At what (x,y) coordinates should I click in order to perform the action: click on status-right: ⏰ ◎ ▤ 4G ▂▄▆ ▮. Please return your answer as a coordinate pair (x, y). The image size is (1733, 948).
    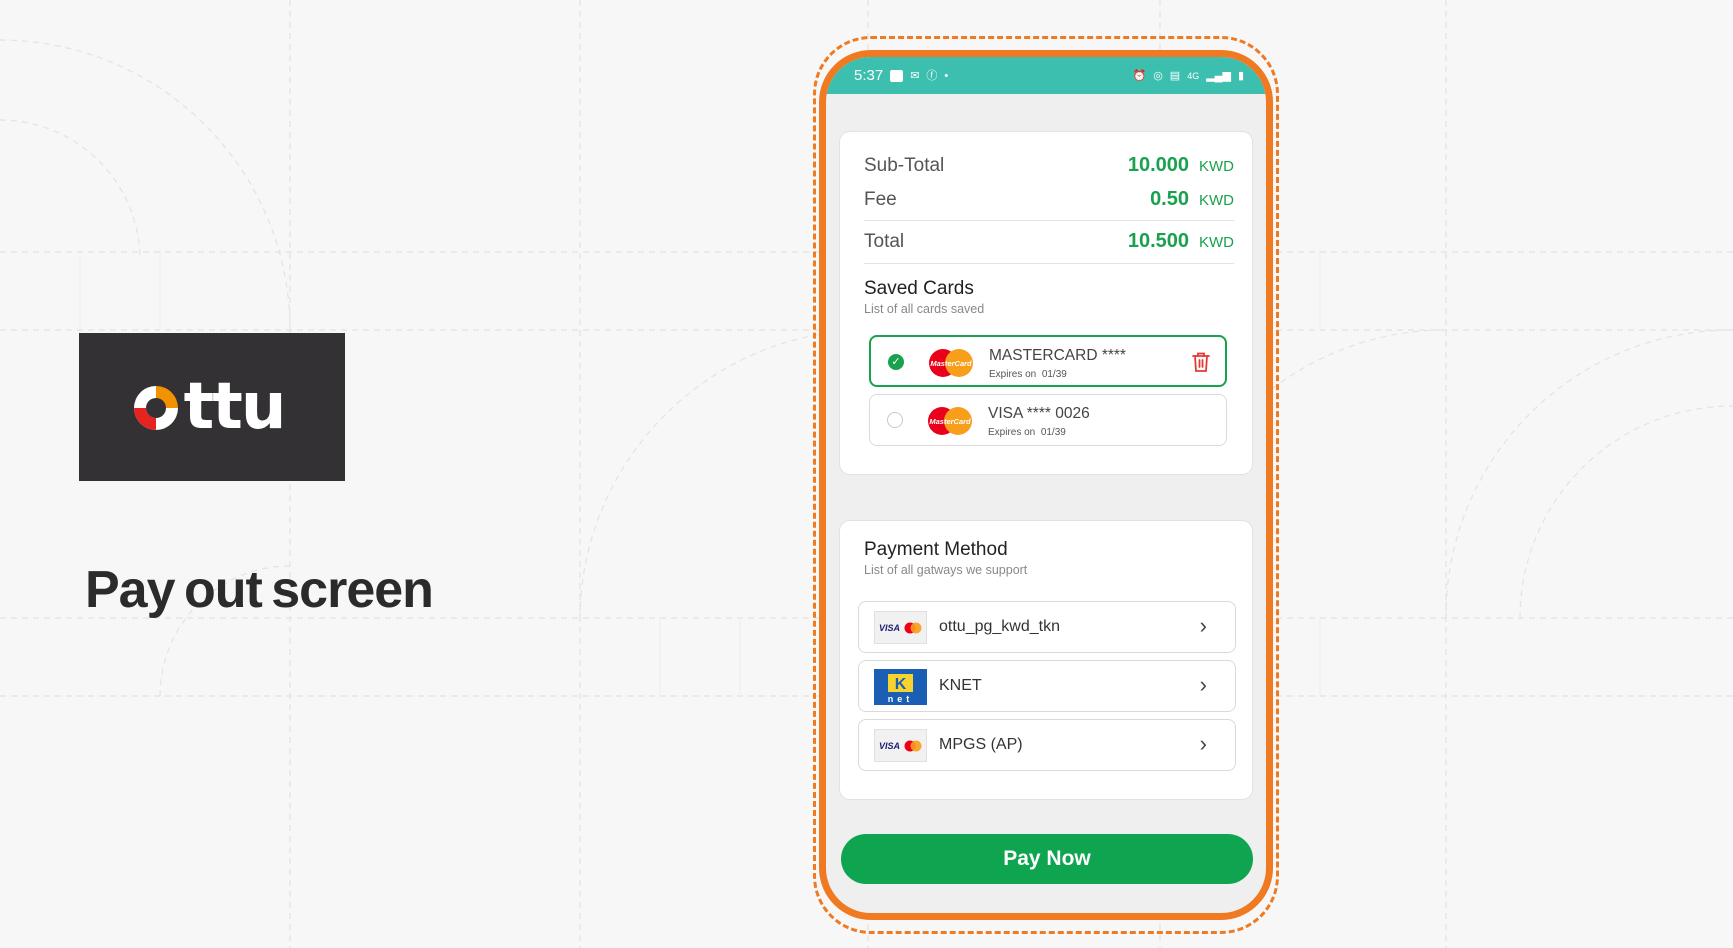
    Looking at the image, I should click on (1188, 76).